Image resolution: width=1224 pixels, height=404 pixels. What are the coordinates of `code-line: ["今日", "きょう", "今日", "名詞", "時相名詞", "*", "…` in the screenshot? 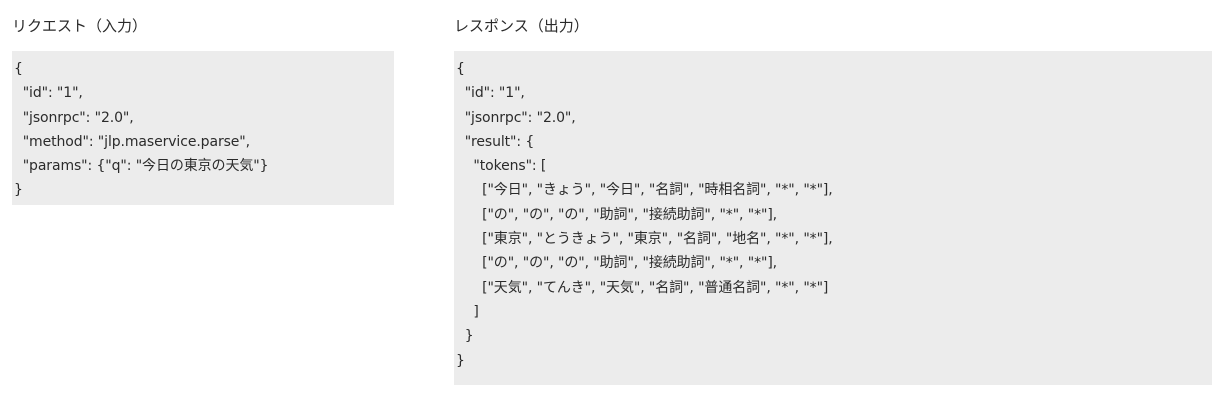 It's located at (644, 190).